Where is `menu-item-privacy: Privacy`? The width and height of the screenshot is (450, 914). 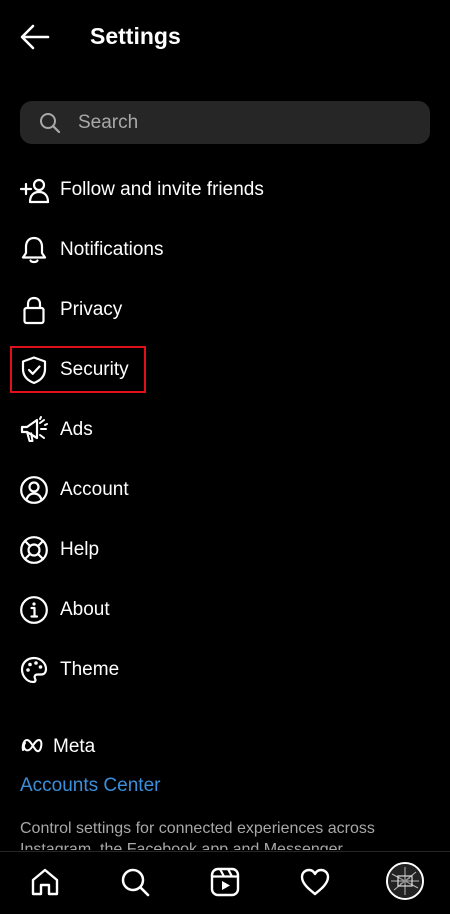
menu-item-privacy: Privacy is located at coordinates (225, 310).